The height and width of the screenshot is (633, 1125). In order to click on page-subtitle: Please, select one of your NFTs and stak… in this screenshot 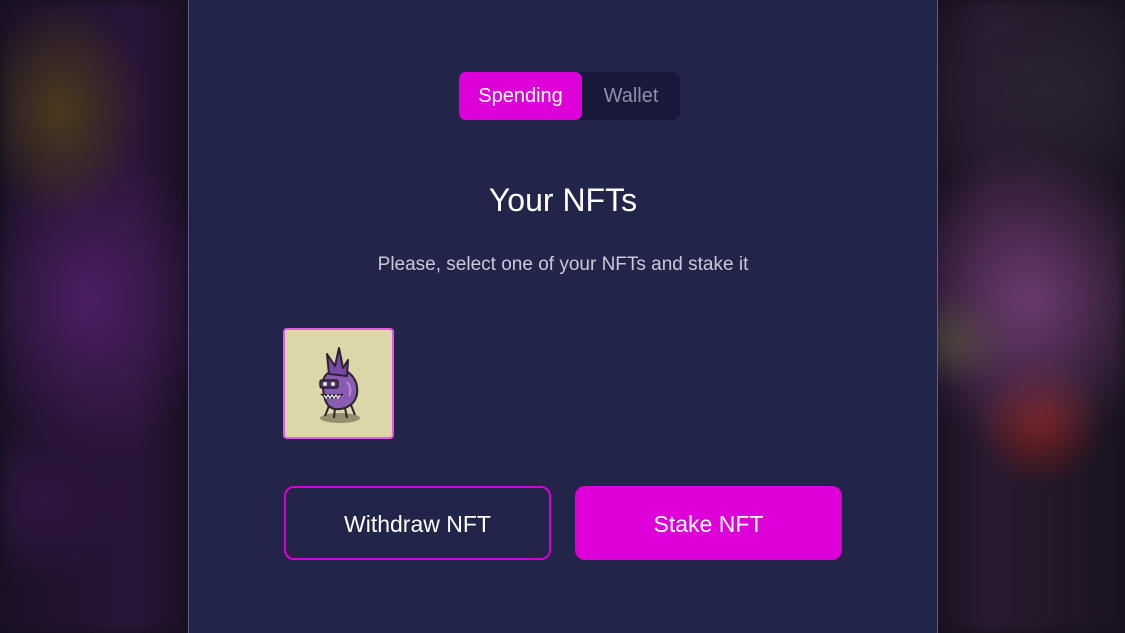, I will do `click(563, 264)`.